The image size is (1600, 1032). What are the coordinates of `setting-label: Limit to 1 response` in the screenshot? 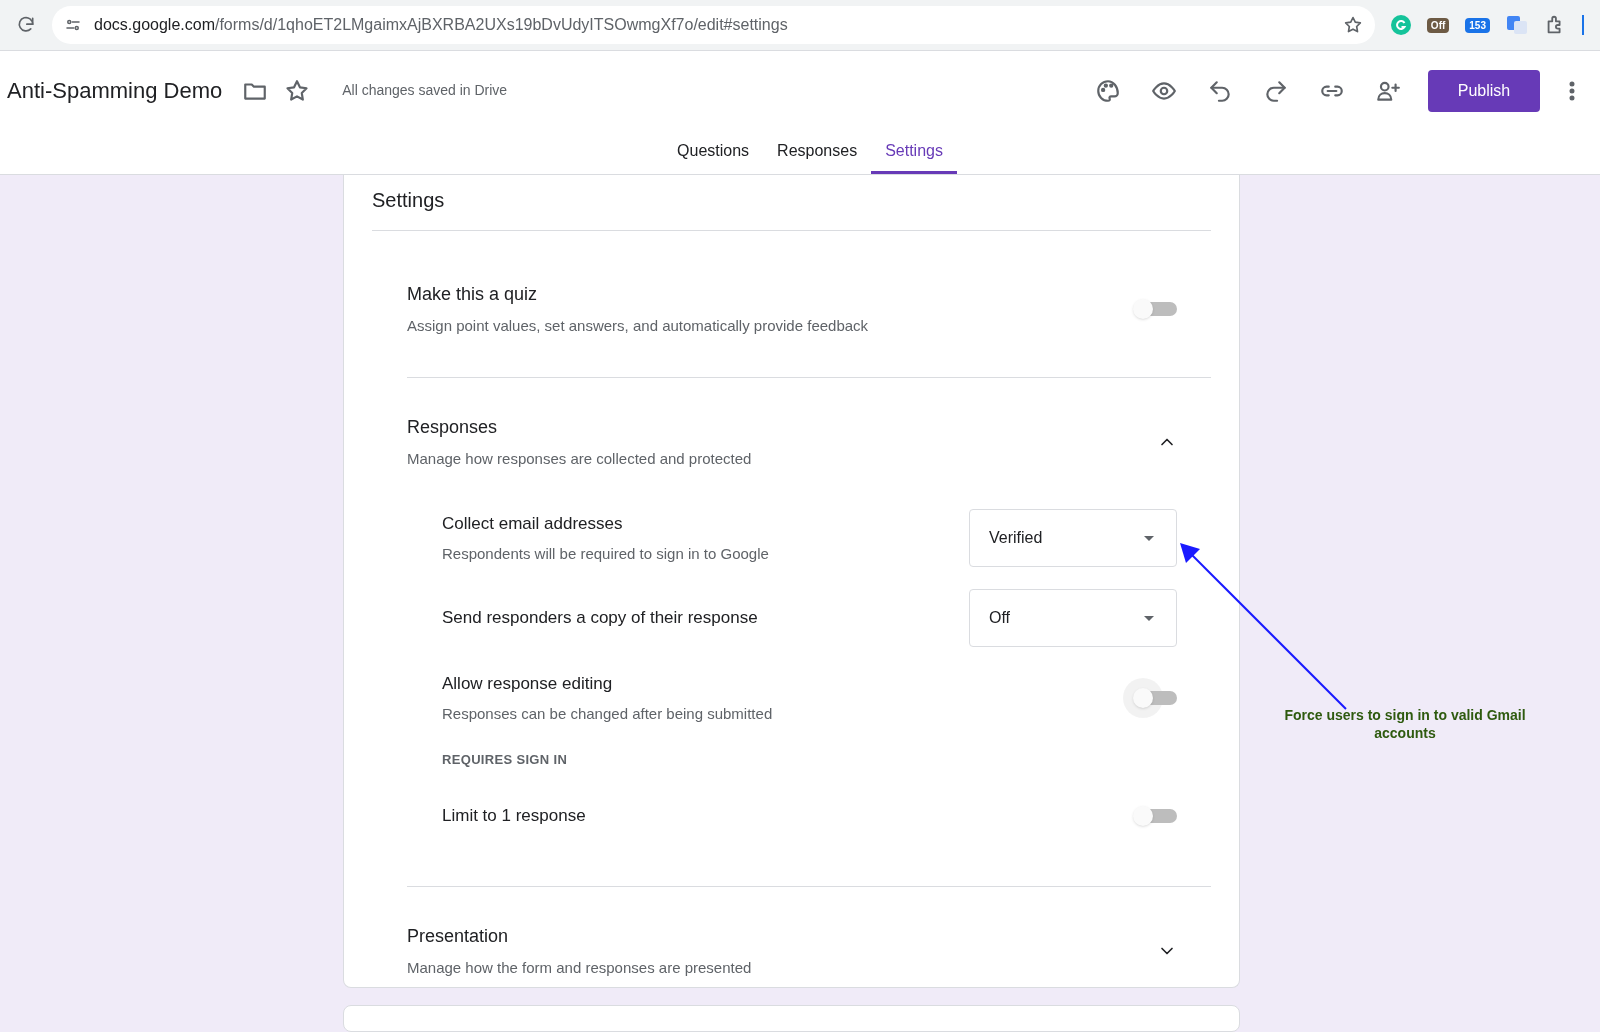 It's located at (514, 815).